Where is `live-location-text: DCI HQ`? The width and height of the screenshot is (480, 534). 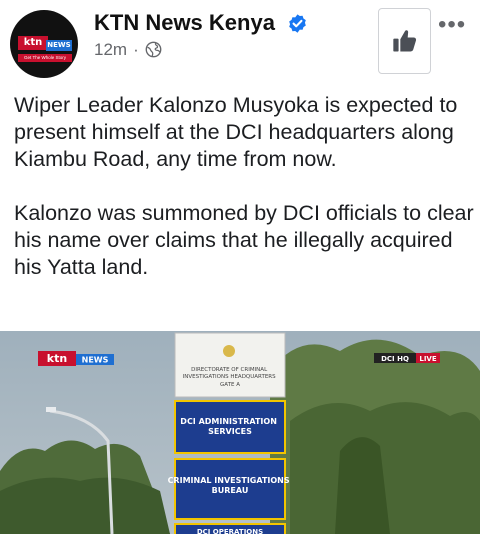
live-location-text: DCI HQ is located at coordinates (395, 359).